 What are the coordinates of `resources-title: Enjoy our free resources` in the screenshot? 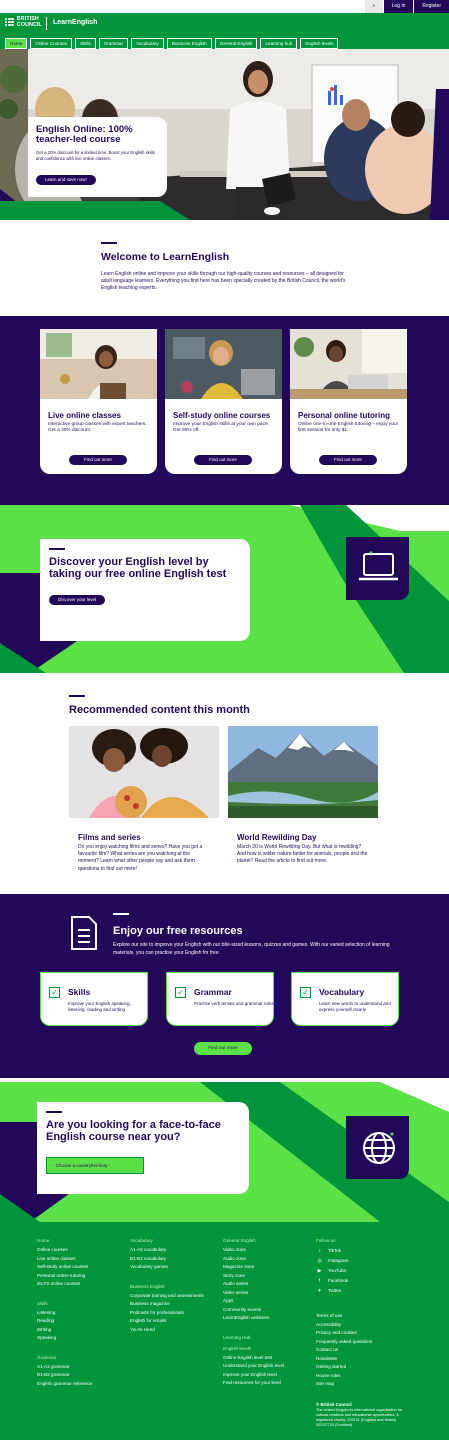 It's located at (178, 931).